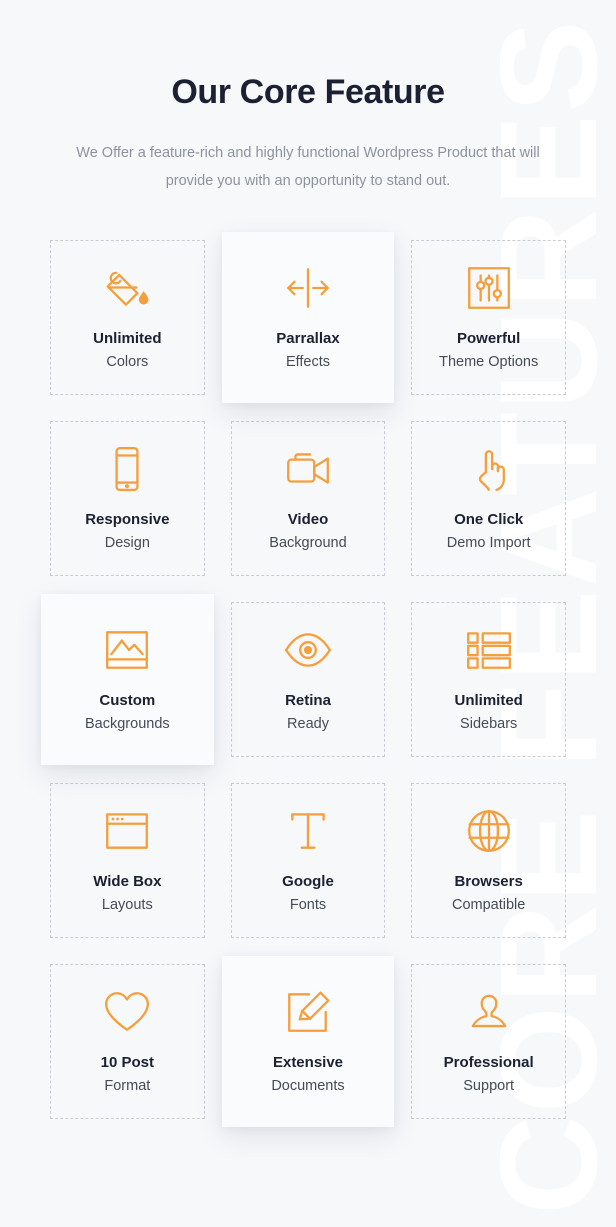  What do you see at coordinates (308, 650) in the screenshot?
I see `eye-icon` at bounding box center [308, 650].